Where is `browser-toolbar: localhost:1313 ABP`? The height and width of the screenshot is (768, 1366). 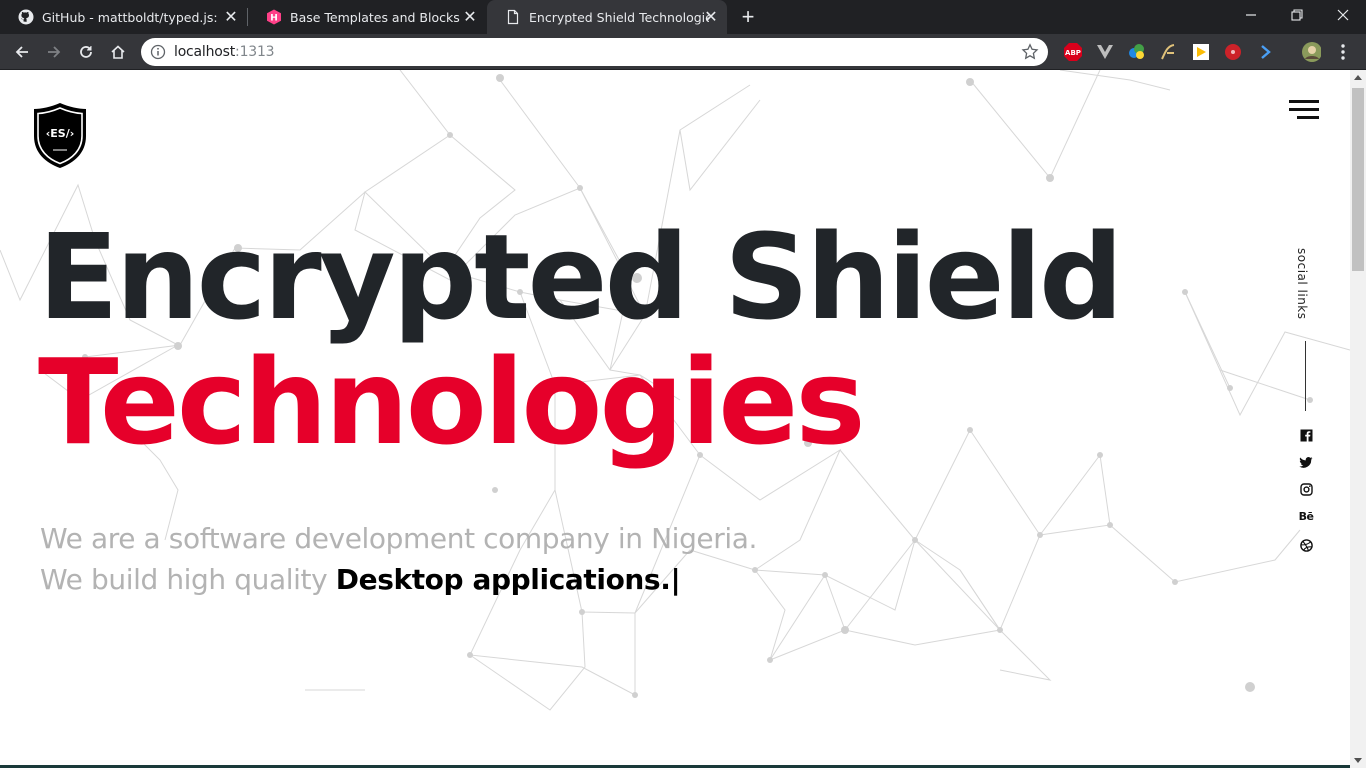 browser-toolbar: localhost:1313 ABP is located at coordinates (683, 52).